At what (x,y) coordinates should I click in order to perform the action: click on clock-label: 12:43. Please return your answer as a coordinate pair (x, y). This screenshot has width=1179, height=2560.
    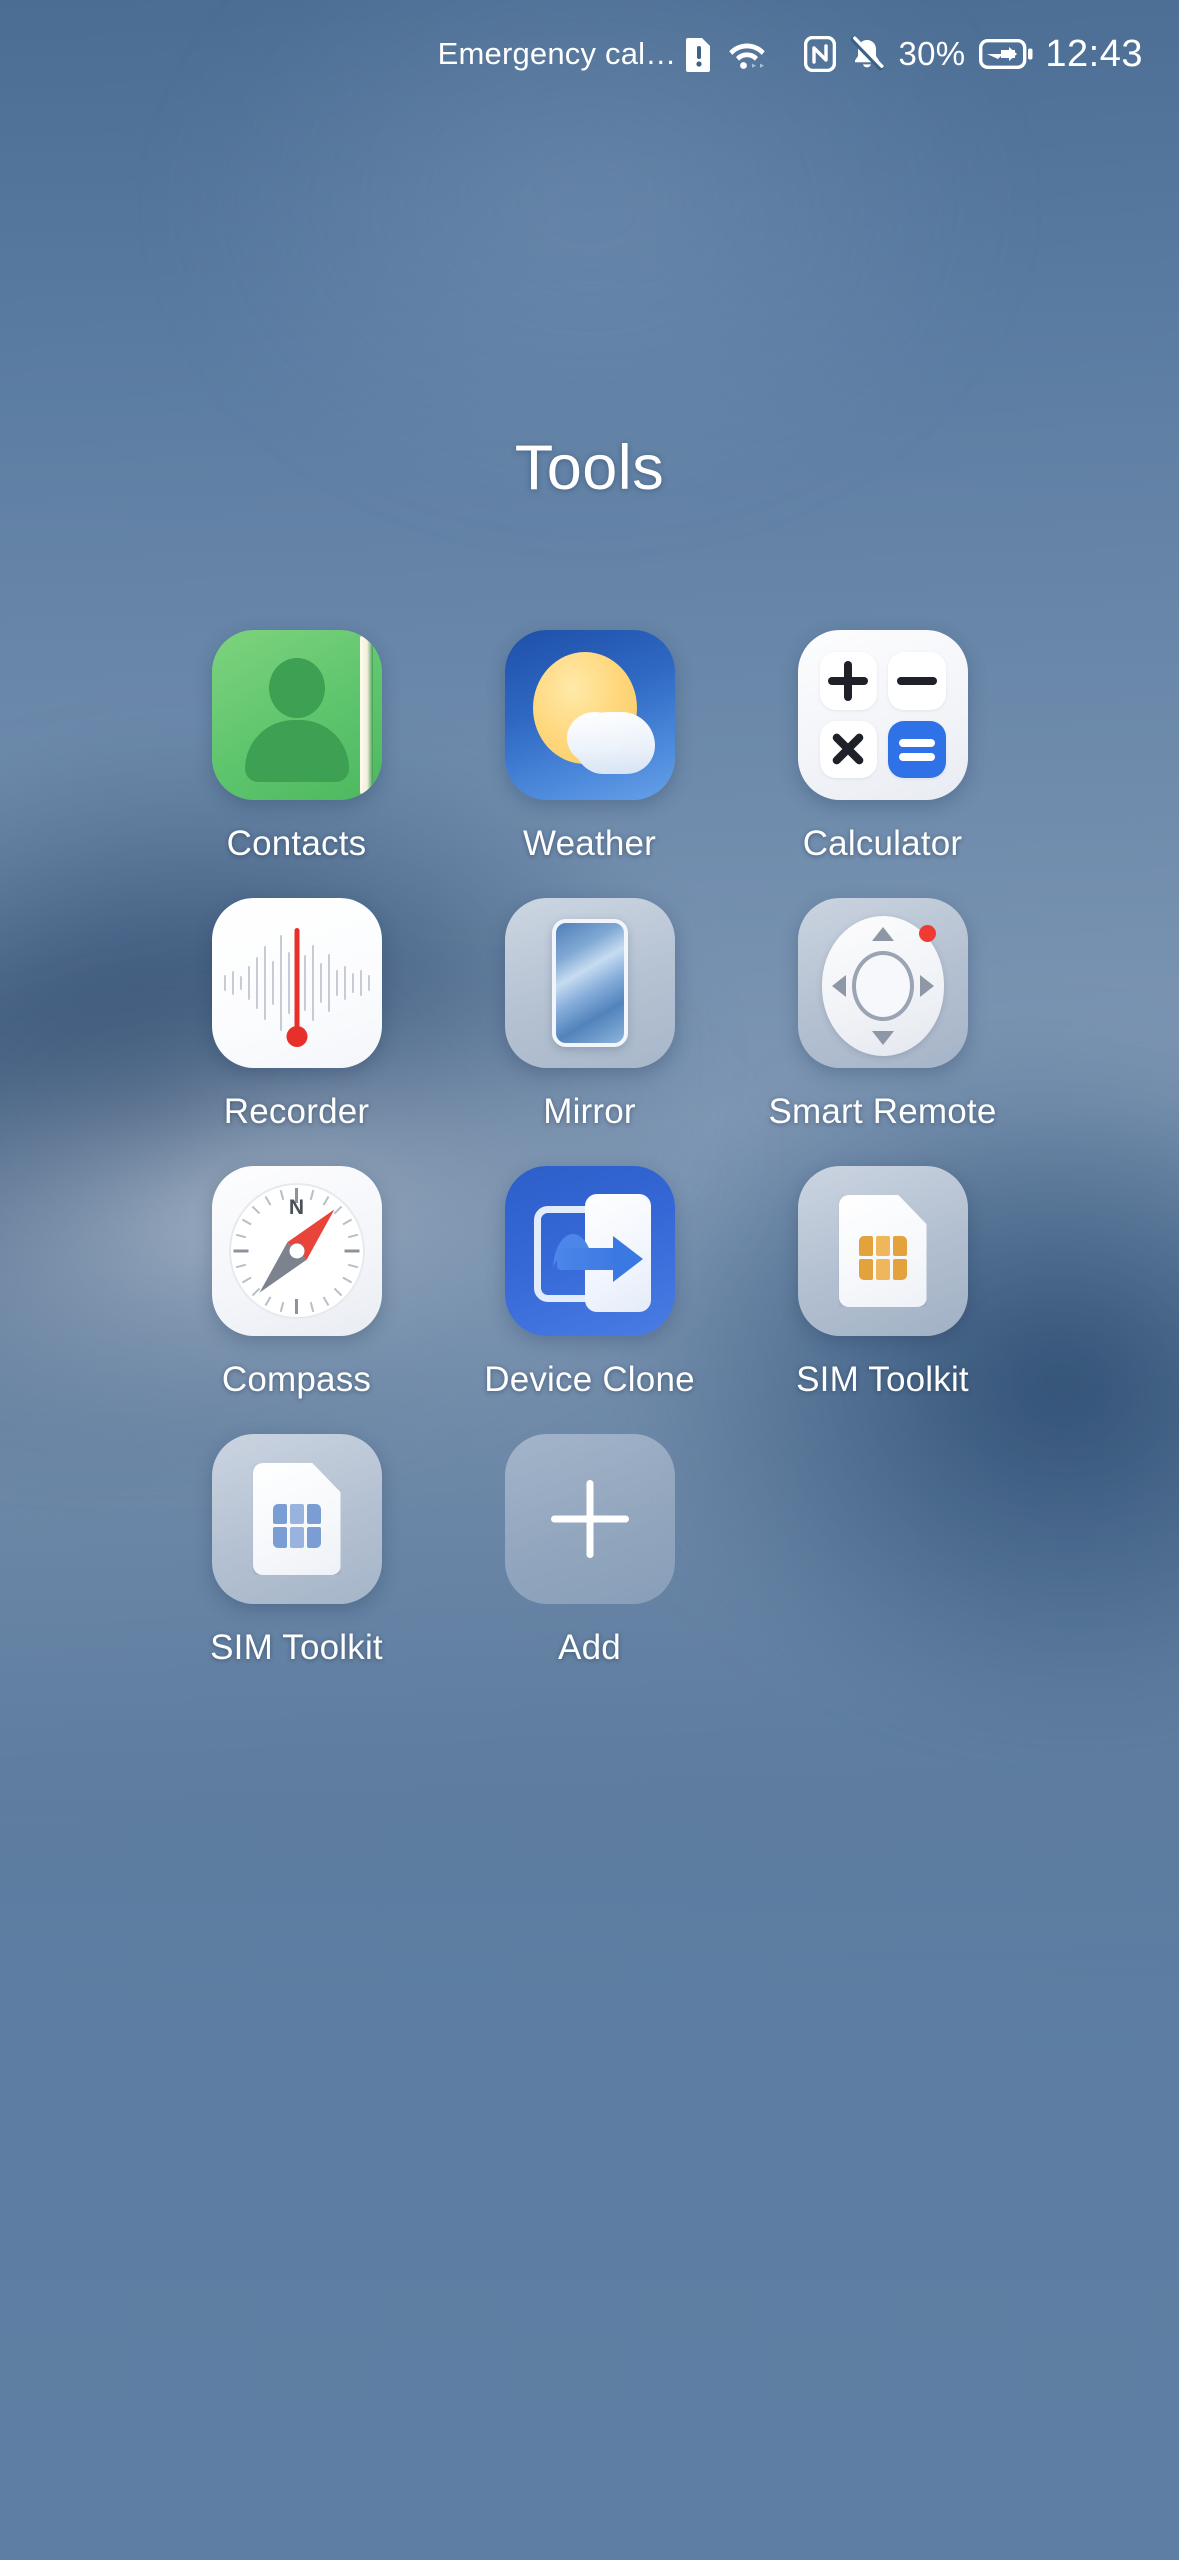
    Looking at the image, I should click on (1094, 53).